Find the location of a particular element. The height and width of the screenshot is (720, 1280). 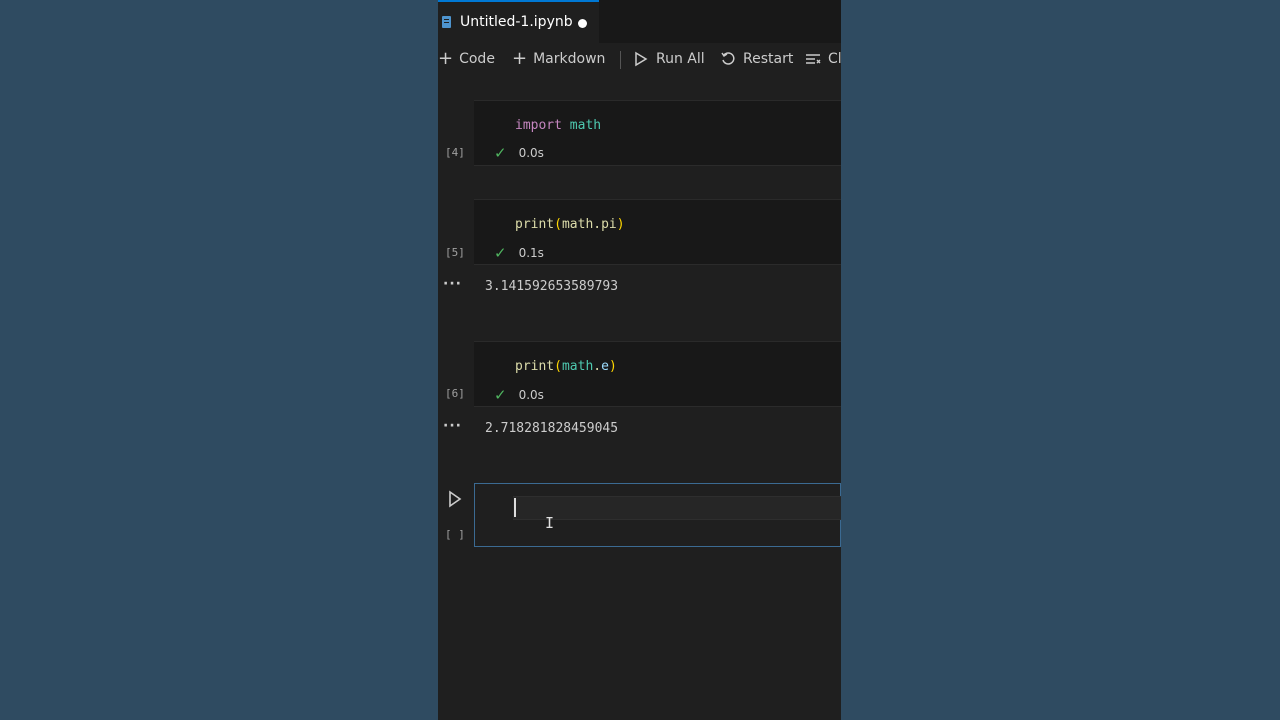

execution-count: [ ] is located at coordinates (455, 534).